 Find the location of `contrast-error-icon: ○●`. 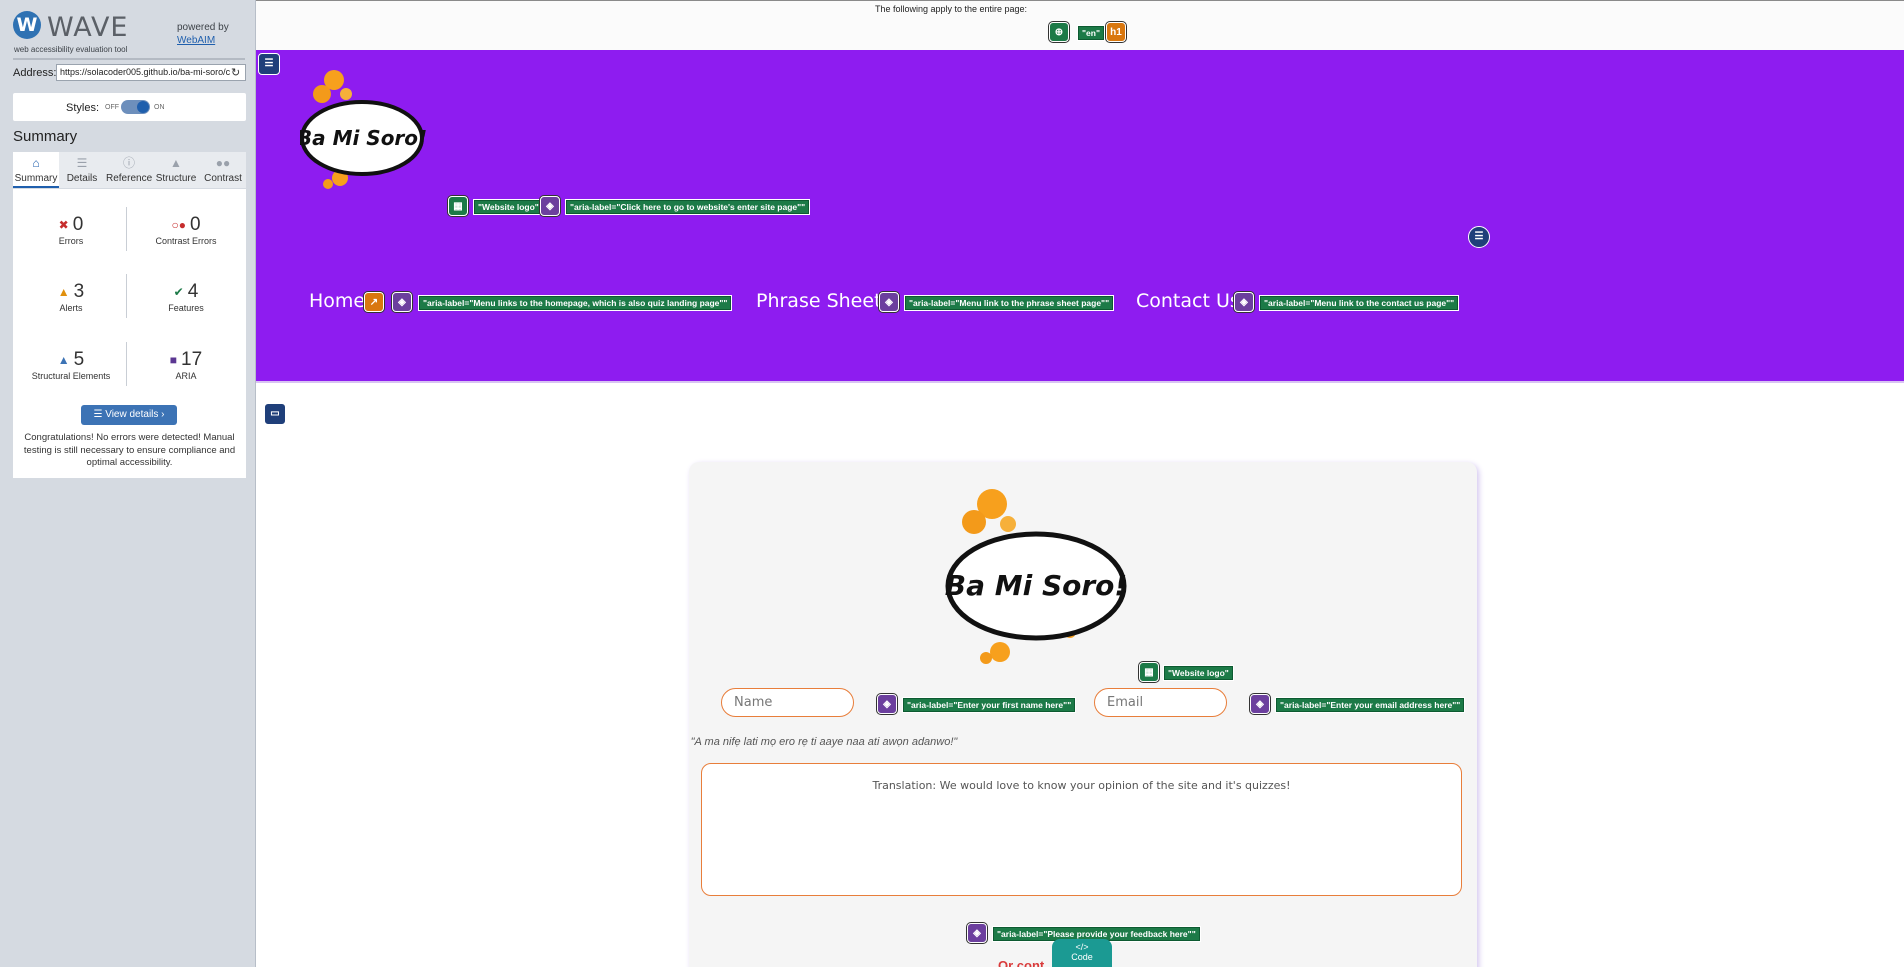

contrast-error-icon: ○● is located at coordinates (178, 225).